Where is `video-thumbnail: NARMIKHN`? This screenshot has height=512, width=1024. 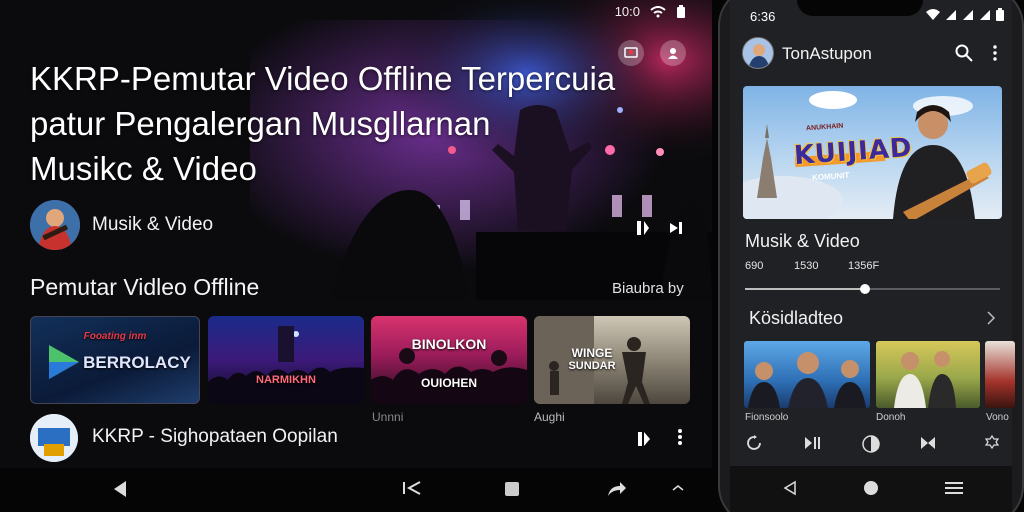 video-thumbnail: NARMIKHN is located at coordinates (286, 360).